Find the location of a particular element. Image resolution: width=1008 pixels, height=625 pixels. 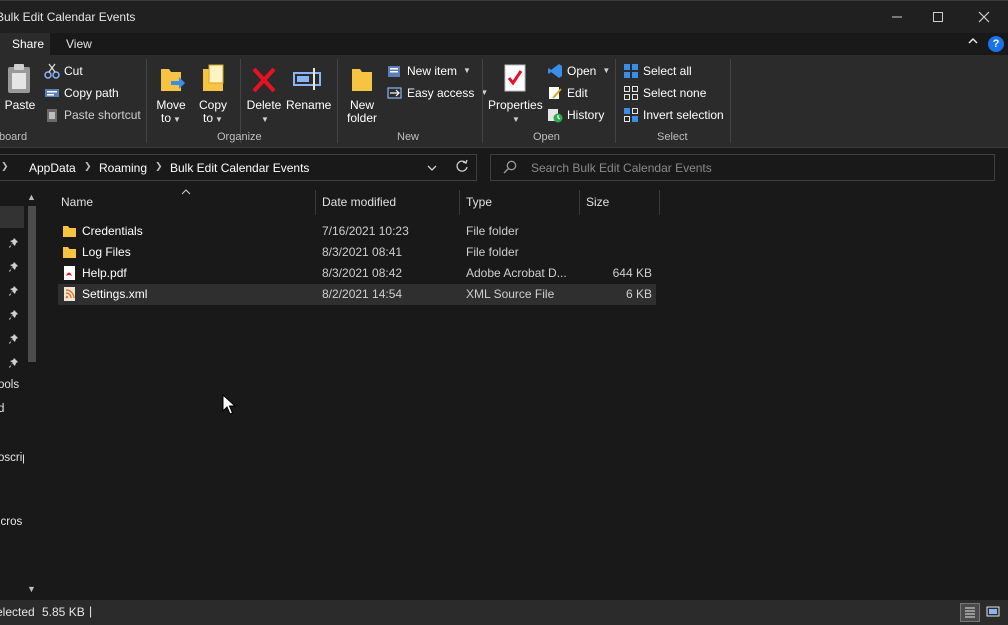

history-button: History is located at coordinates (575, 115).